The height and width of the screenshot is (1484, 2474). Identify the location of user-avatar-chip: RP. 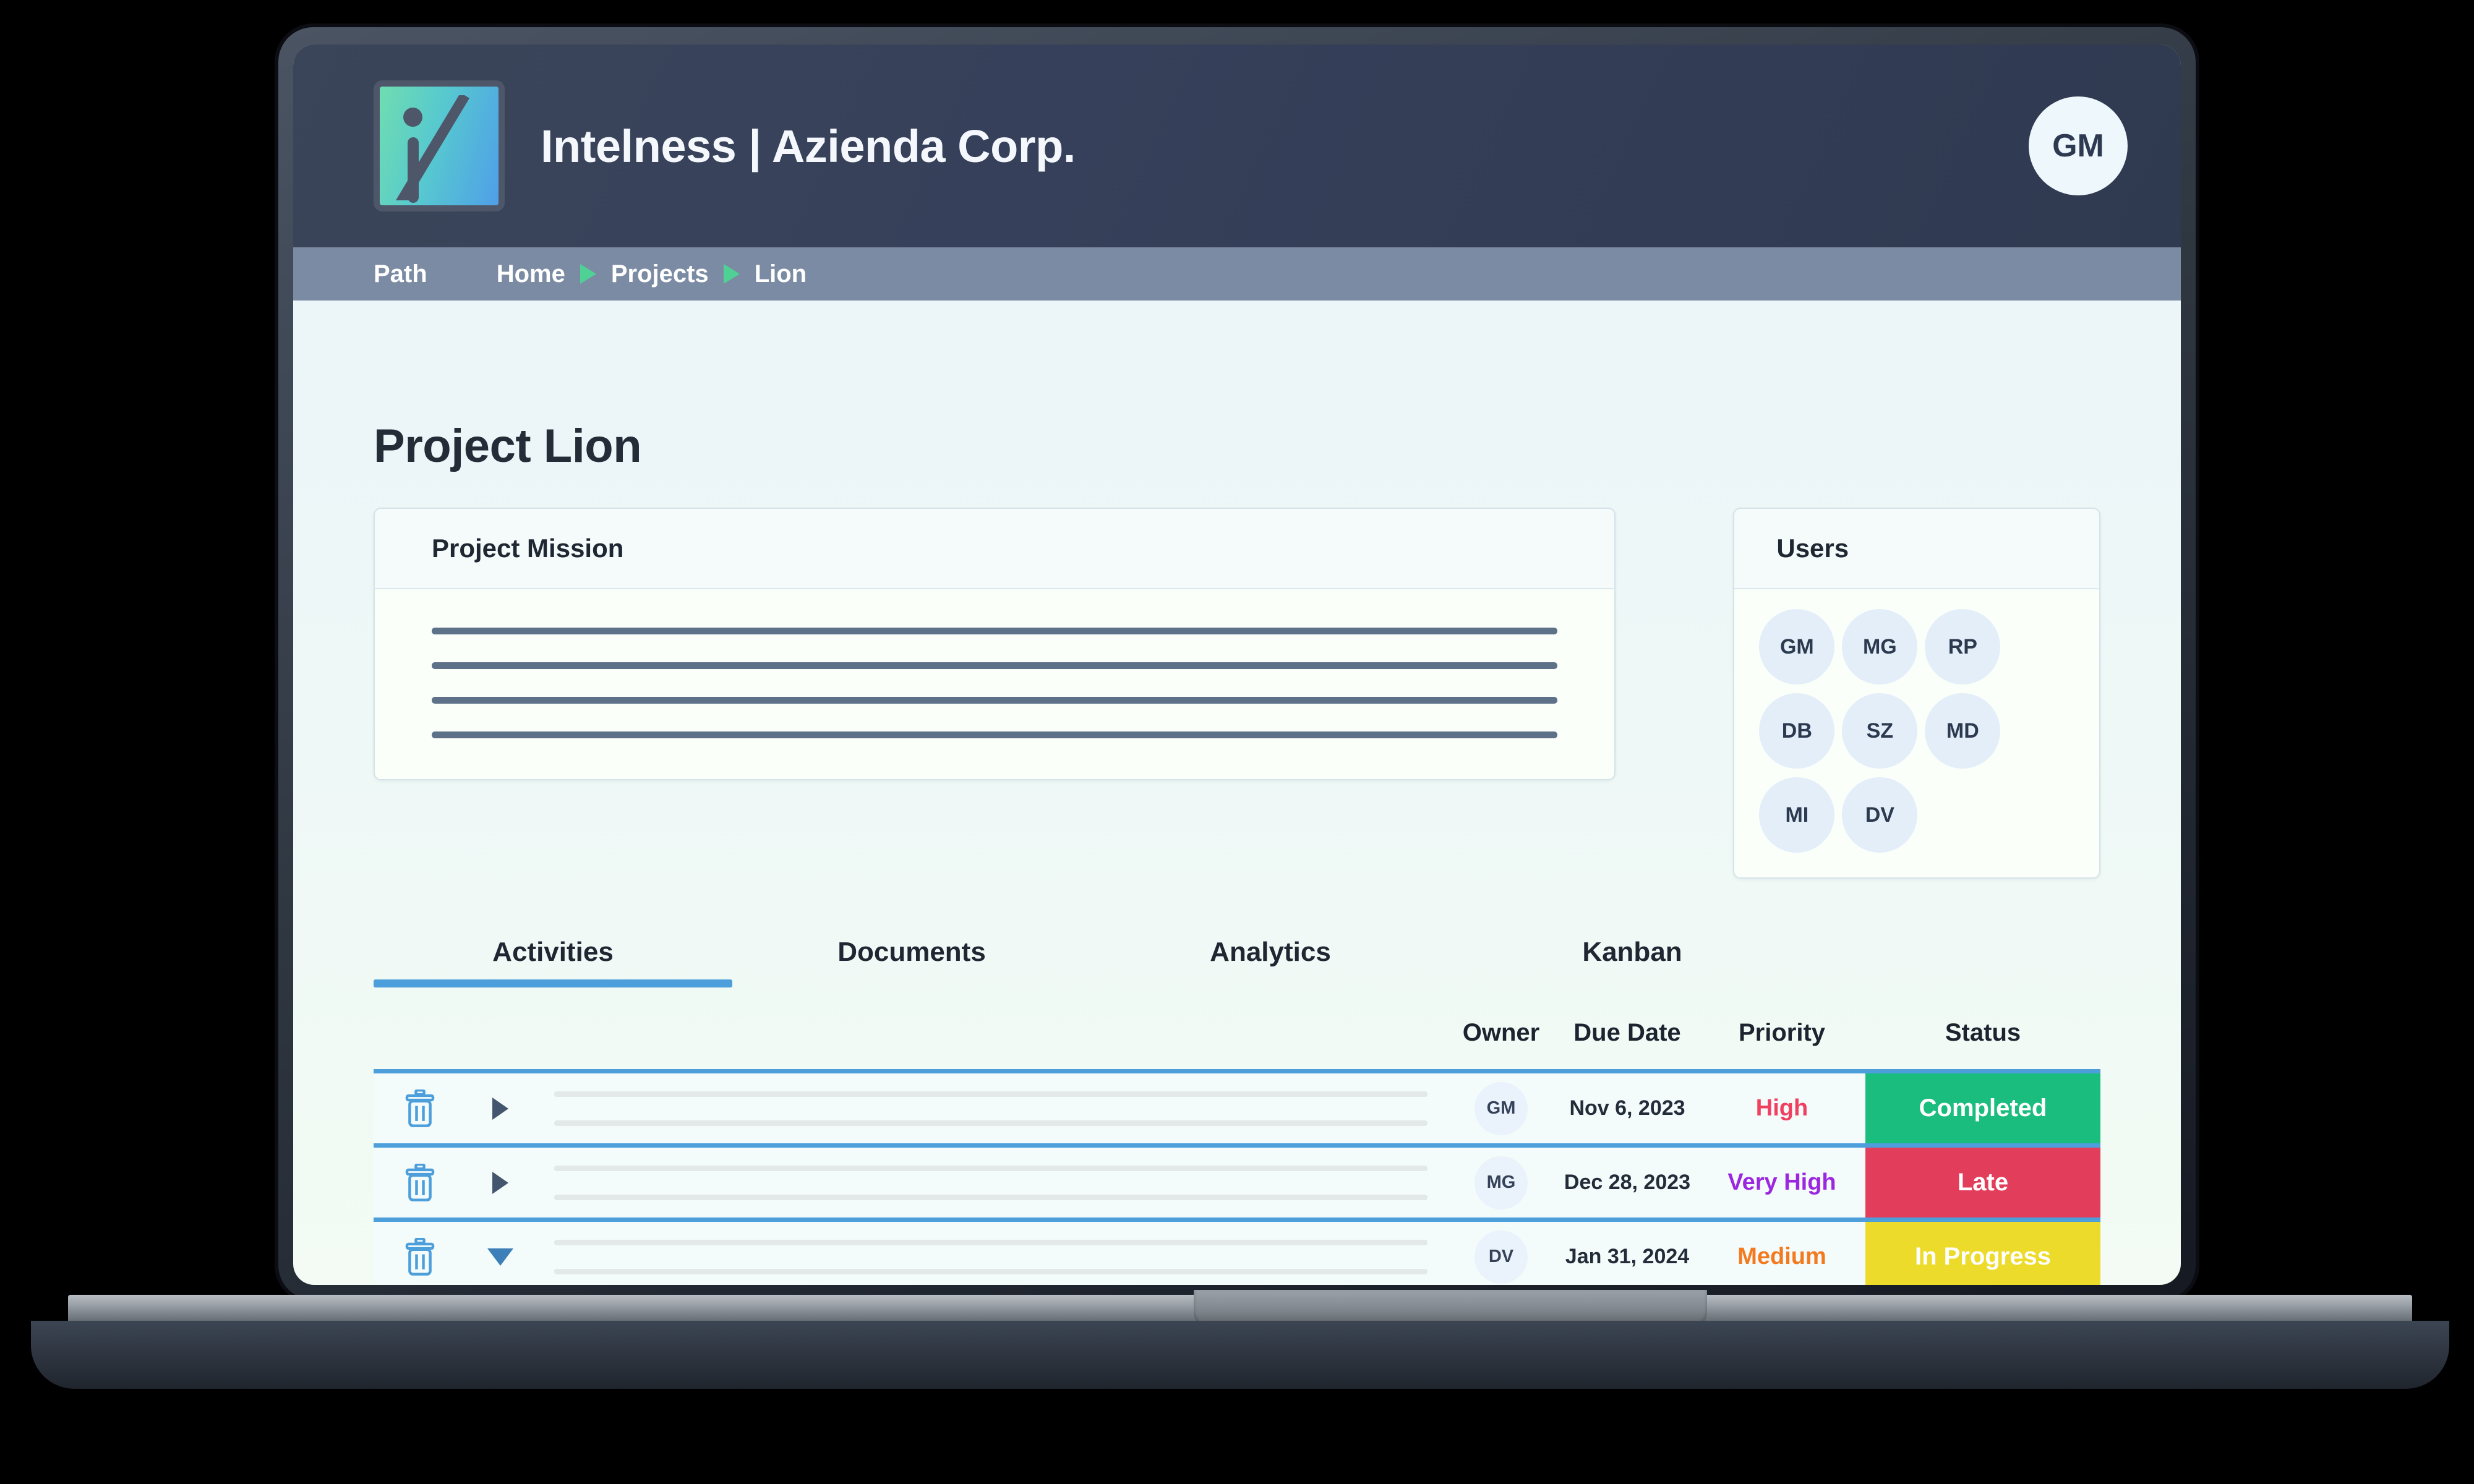
(1963, 646).